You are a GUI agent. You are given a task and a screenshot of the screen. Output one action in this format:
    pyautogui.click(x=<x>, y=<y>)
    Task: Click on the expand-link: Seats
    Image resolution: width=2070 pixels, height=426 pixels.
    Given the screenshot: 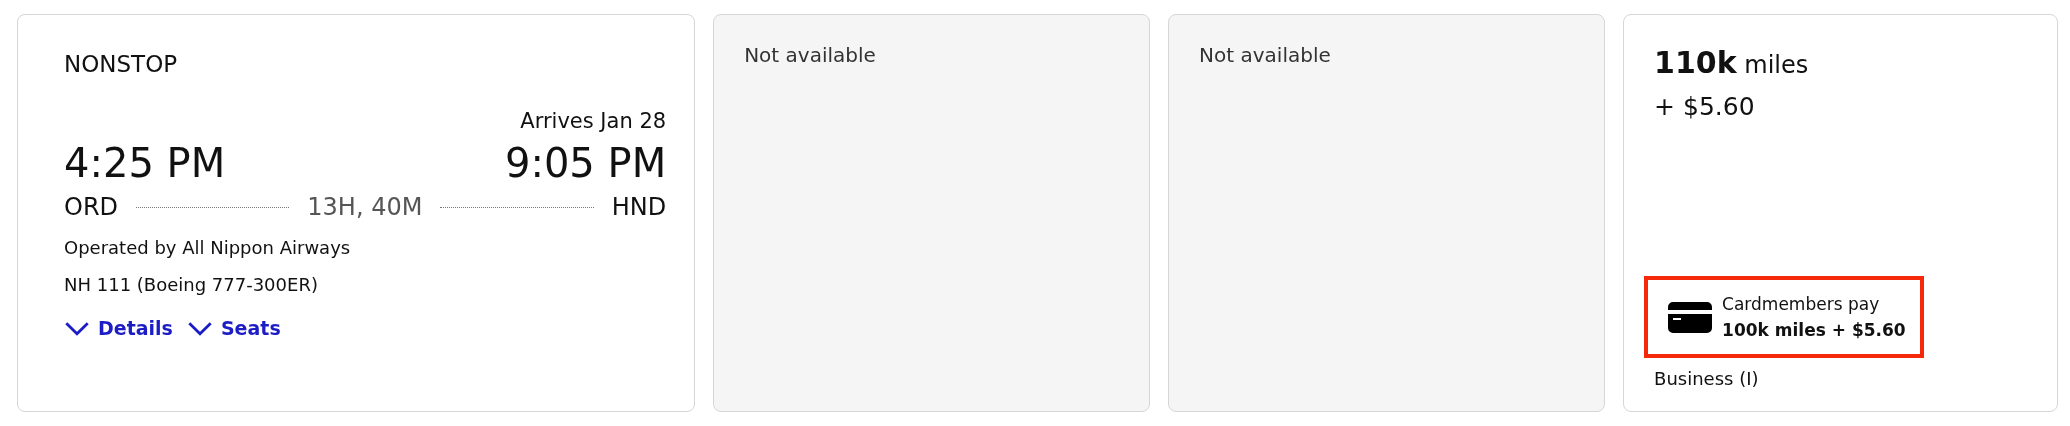 What is the action you would take?
    pyautogui.click(x=233, y=328)
    